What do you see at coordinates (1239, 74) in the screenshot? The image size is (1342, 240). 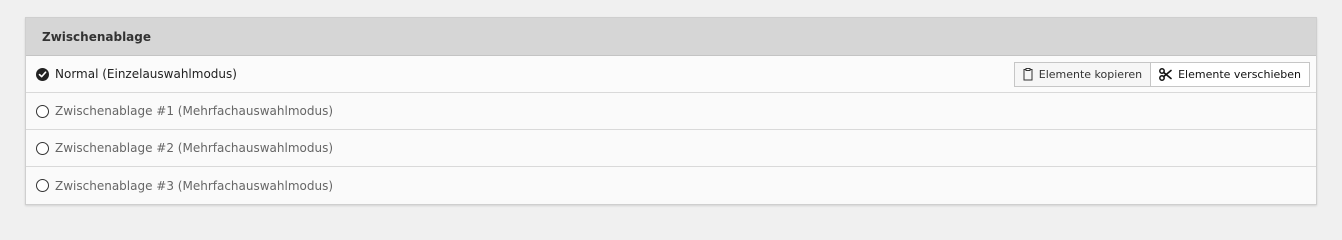 I see `move-elements-label: Elemente verschieben` at bounding box center [1239, 74].